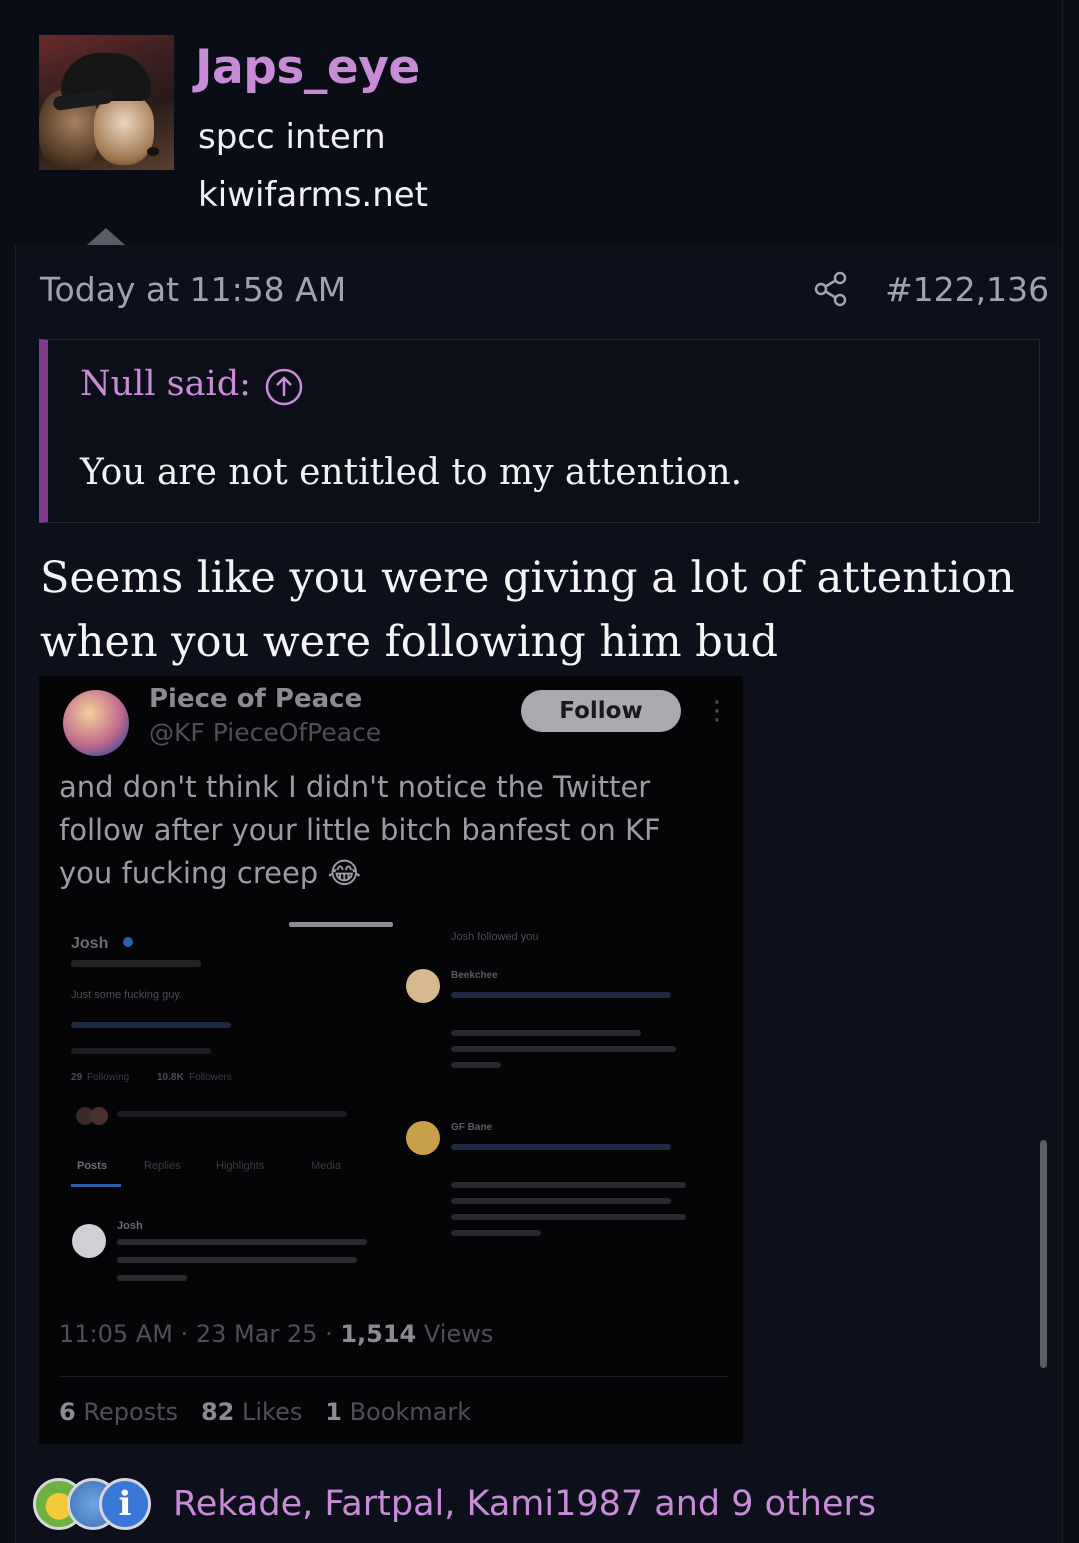  Describe the element at coordinates (162, 1166) in the screenshot. I see `inner-tab-replies: Replies` at that location.